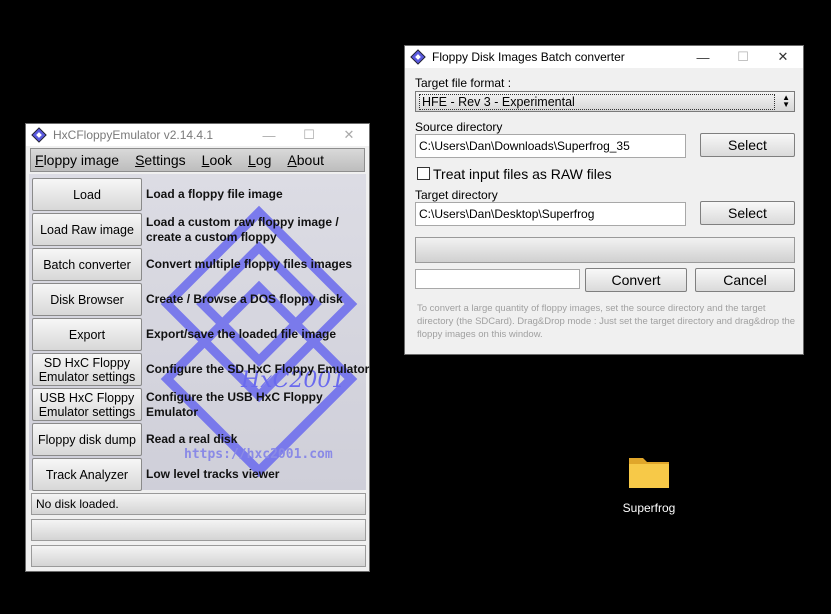  I want to click on source-directory-field: C:\Users\Dan\Downloads\Superfrog_35, so click(550, 146).